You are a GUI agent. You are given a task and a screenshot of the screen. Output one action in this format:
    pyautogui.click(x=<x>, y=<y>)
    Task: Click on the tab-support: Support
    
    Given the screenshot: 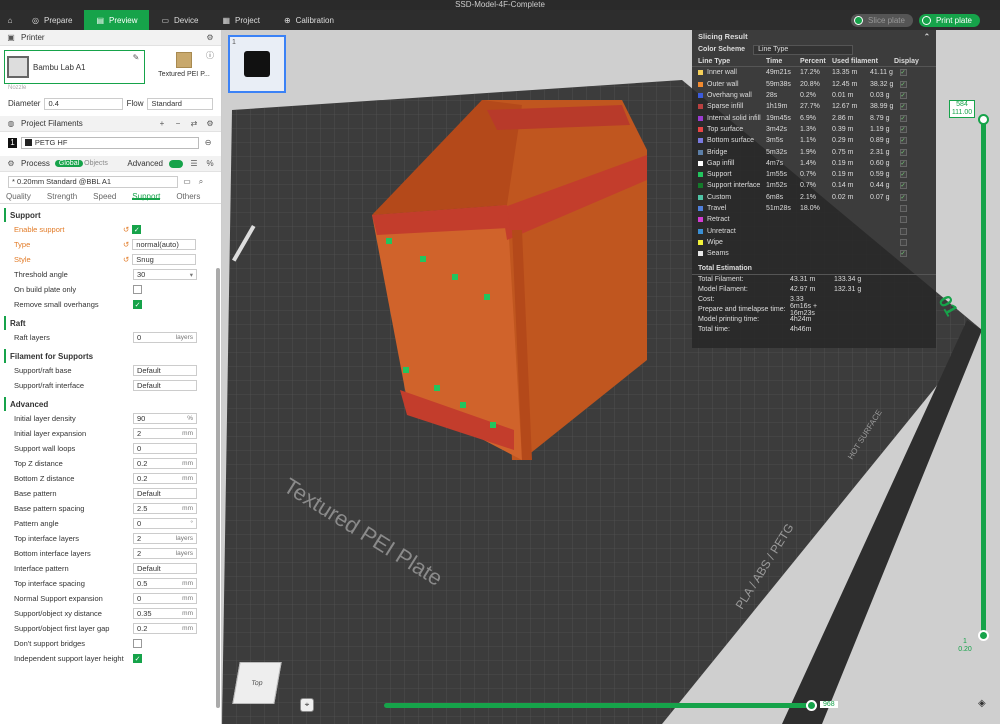 What is the action you would take?
    pyautogui.click(x=146, y=196)
    